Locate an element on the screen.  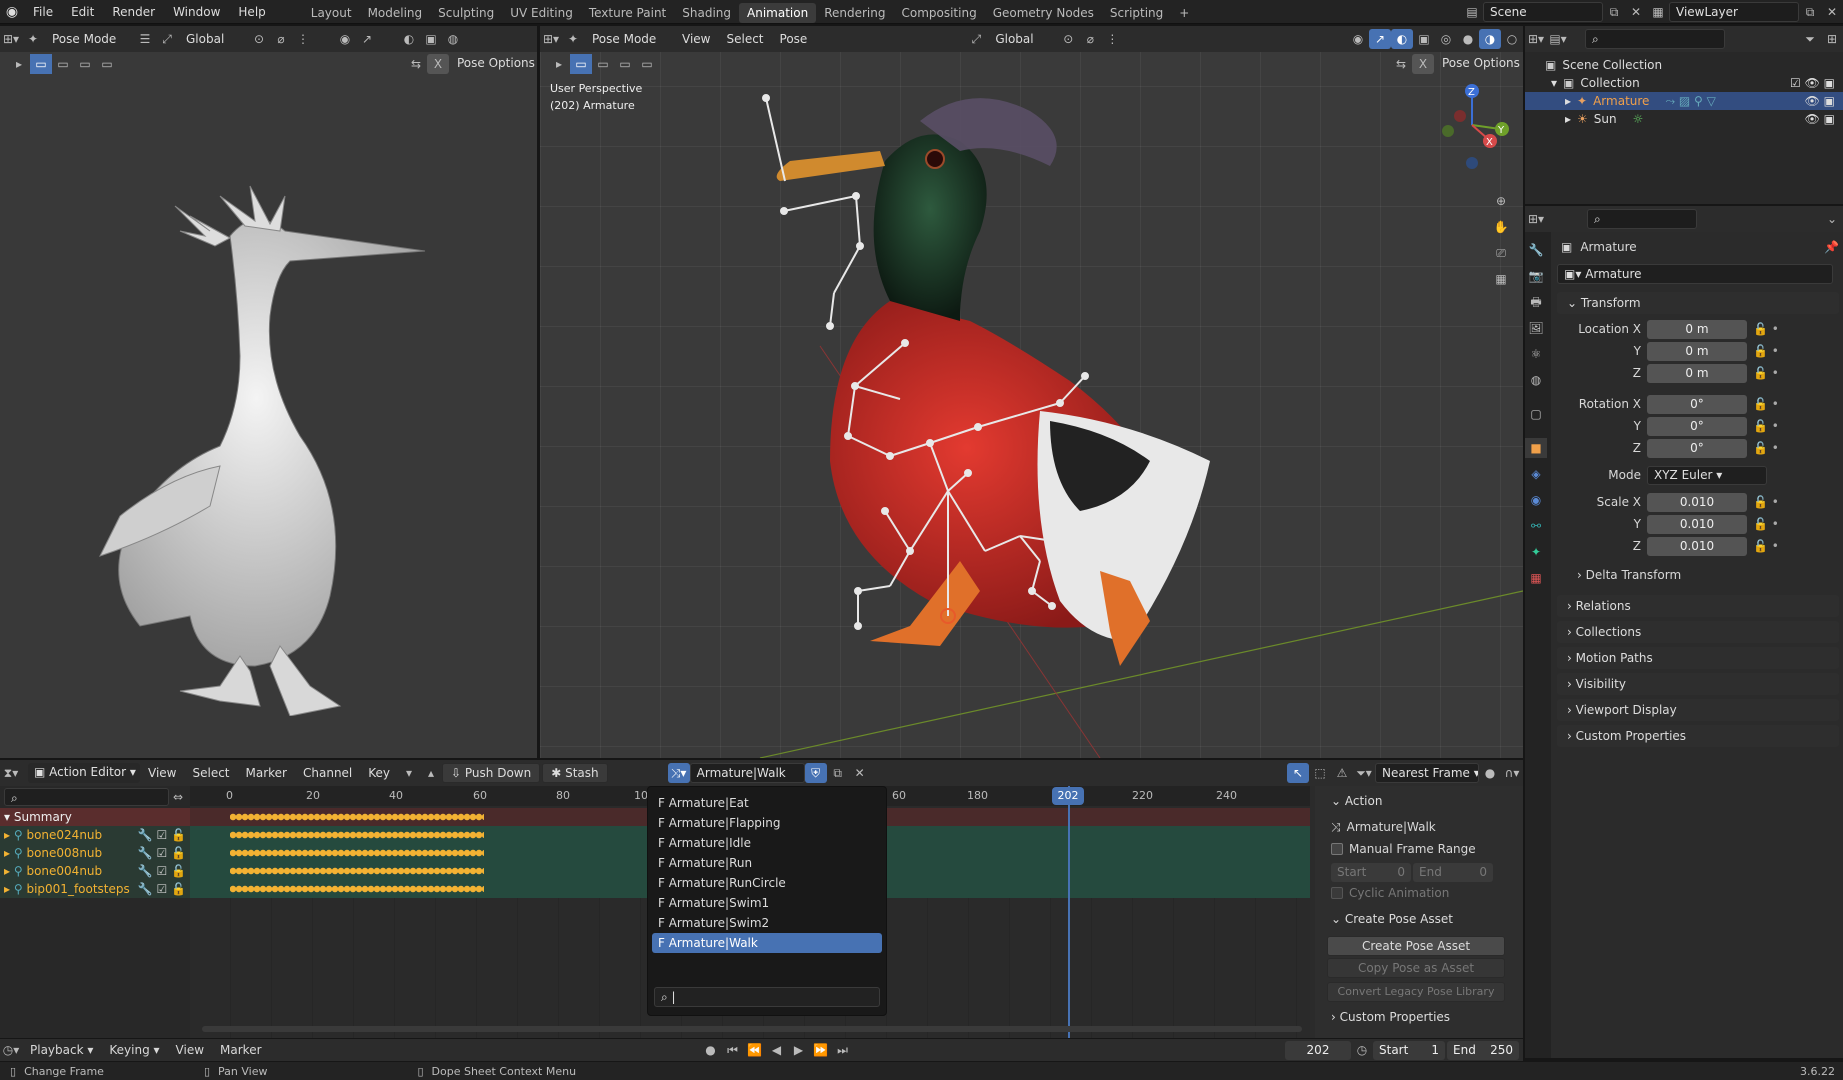
action-item-run: F Armature|Run is located at coordinates (767, 863).